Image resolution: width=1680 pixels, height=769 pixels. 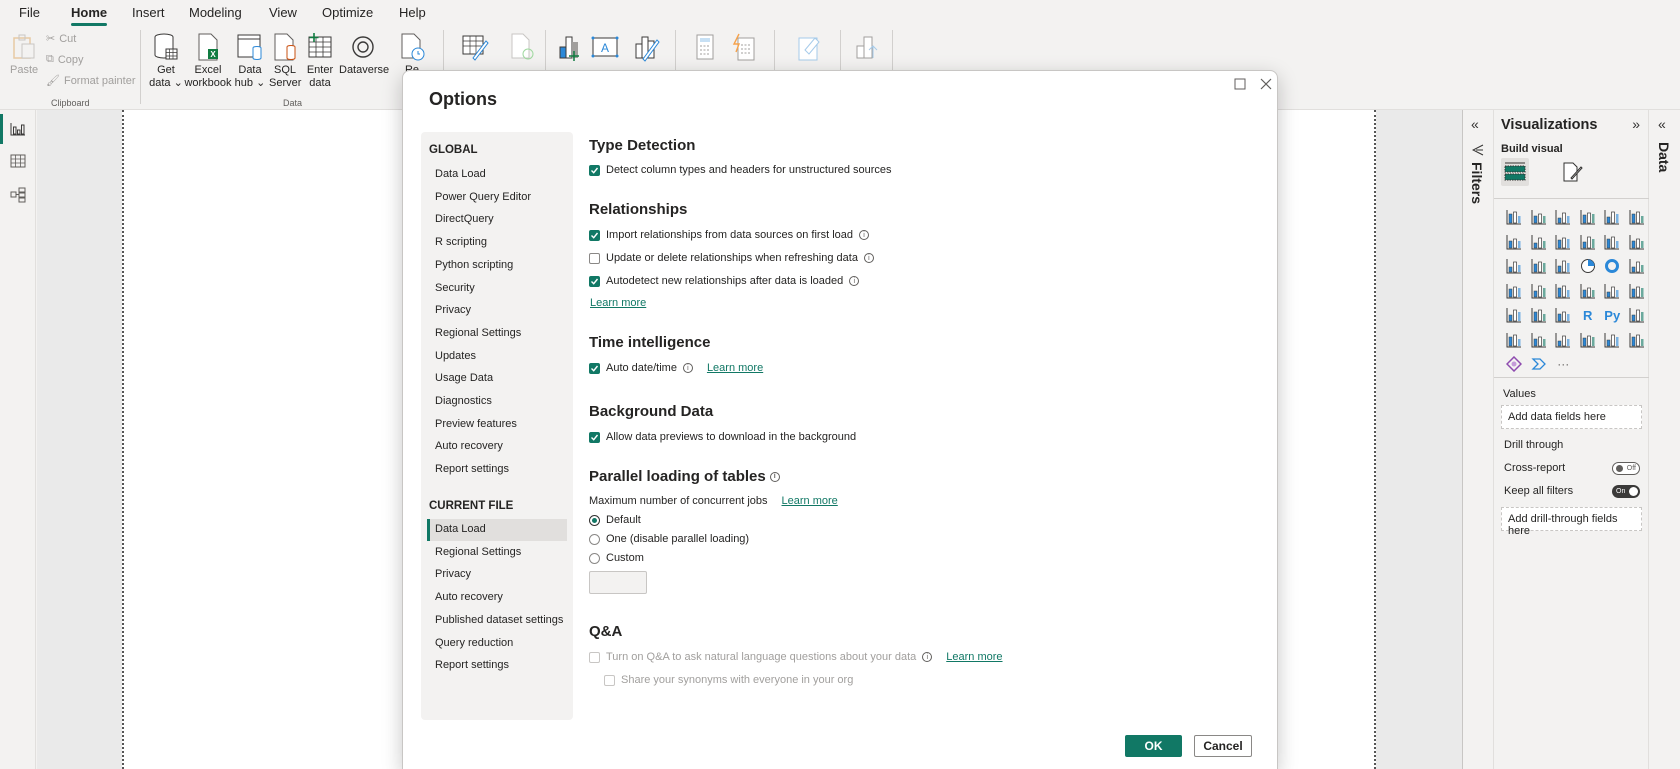 What do you see at coordinates (1612, 291) in the screenshot?
I see `visual-multi-row-card` at bounding box center [1612, 291].